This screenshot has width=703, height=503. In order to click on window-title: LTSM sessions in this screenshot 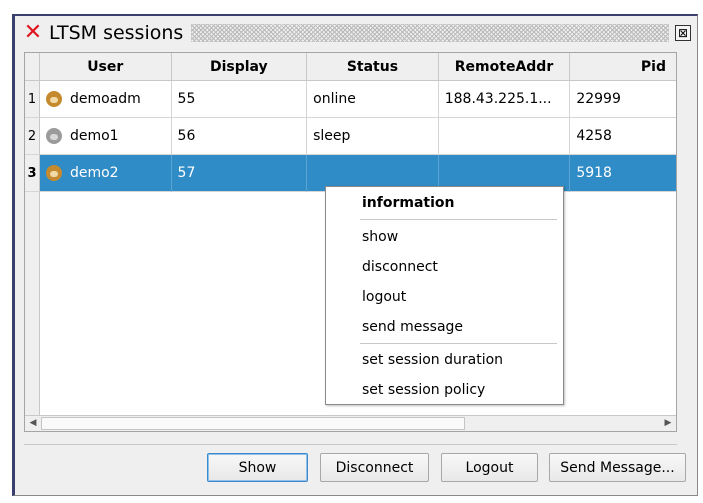, I will do `click(116, 33)`.